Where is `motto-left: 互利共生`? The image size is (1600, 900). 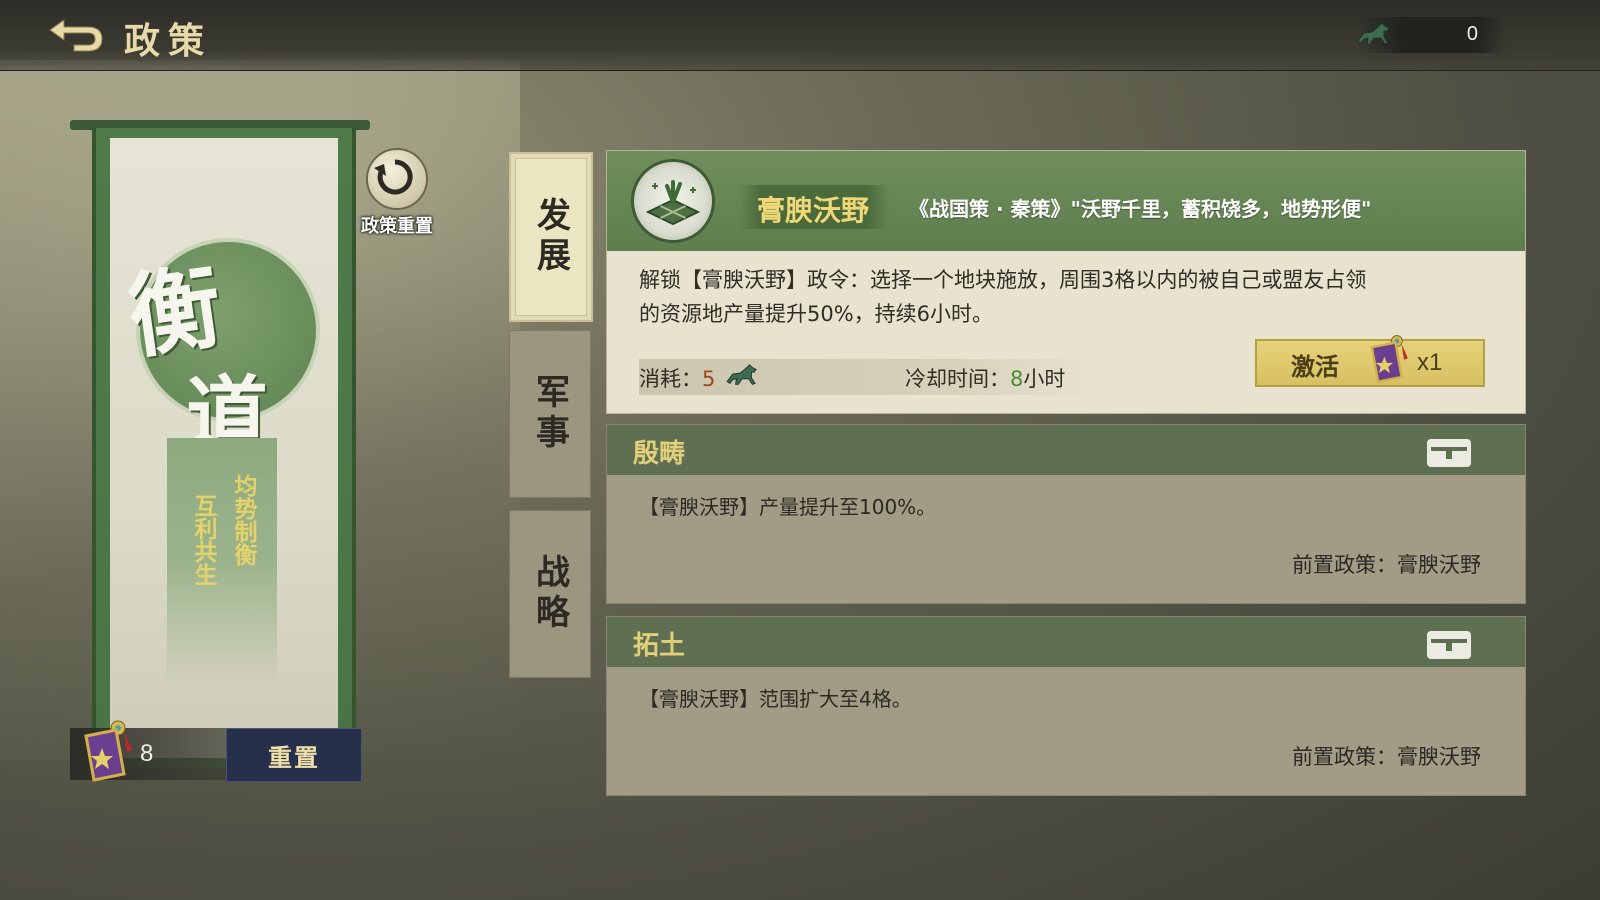 motto-left: 互利共生 is located at coordinates (203, 540).